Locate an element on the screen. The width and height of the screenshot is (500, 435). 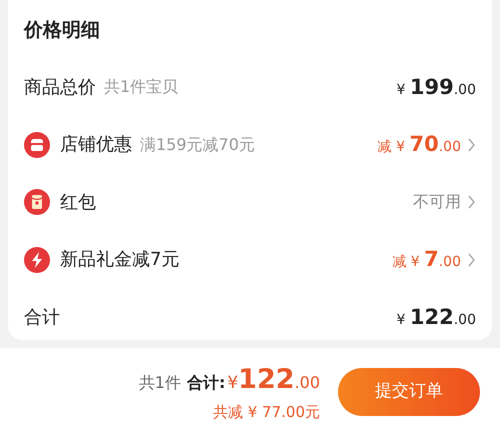
section-title: 价格明细 is located at coordinates (62, 30).